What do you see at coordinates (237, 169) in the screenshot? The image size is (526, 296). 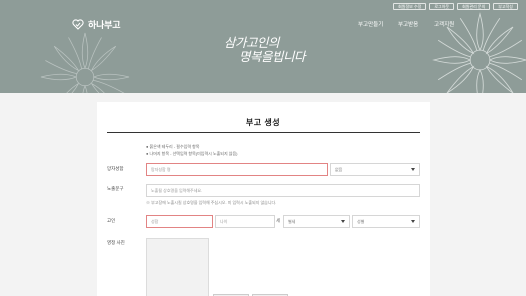 I see `deceased-name-input: 망자성함 명` at bounding box center [237, 169].